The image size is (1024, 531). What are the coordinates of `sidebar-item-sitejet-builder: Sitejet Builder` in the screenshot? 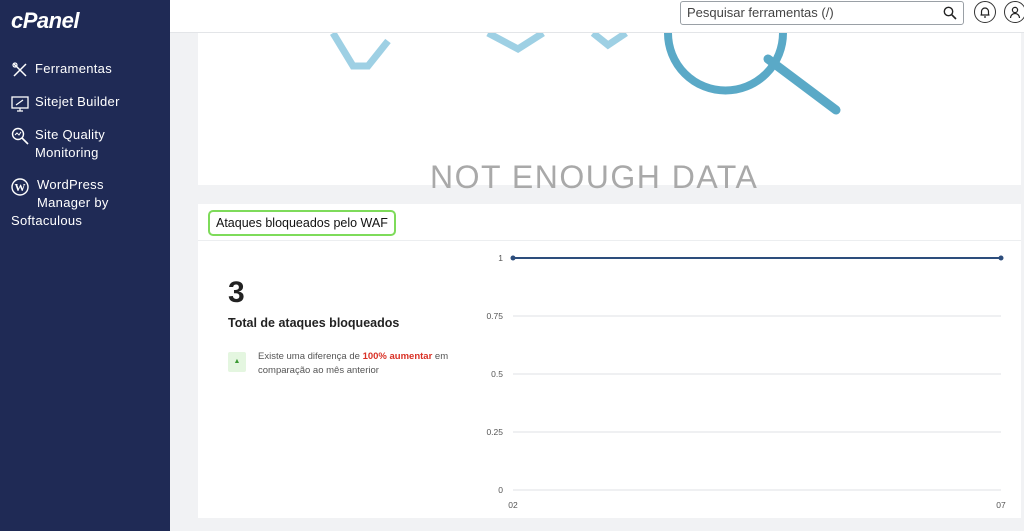 It's located at (85, 104).